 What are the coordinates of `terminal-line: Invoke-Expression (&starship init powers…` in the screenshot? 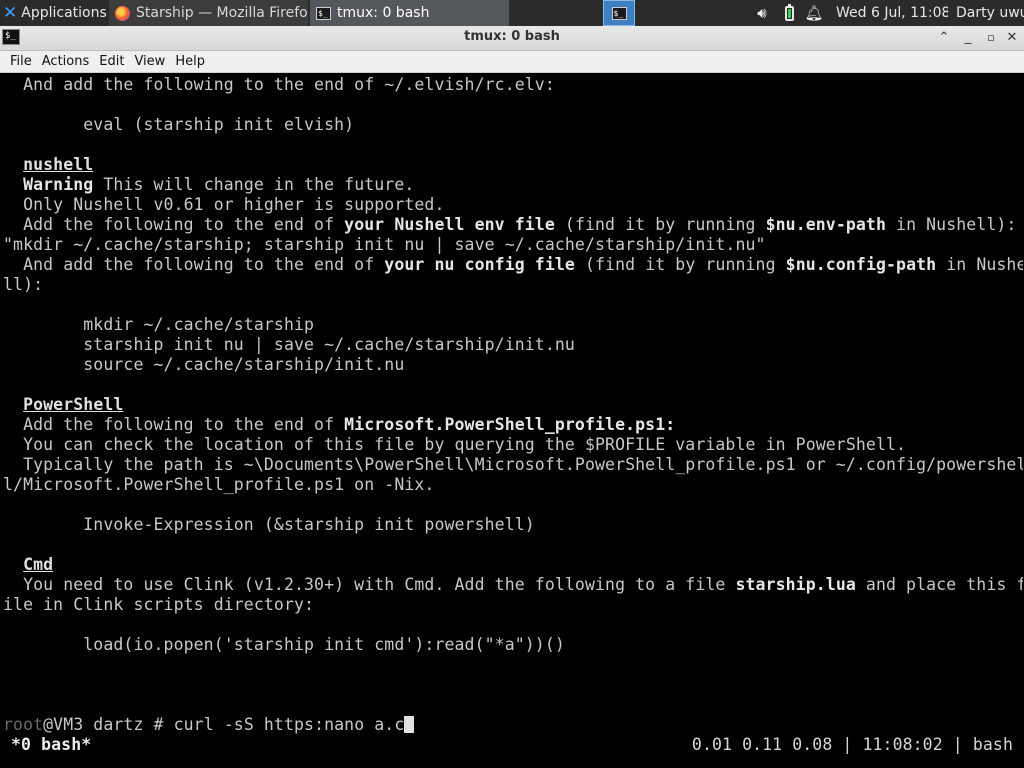 It's located at (269, 524).